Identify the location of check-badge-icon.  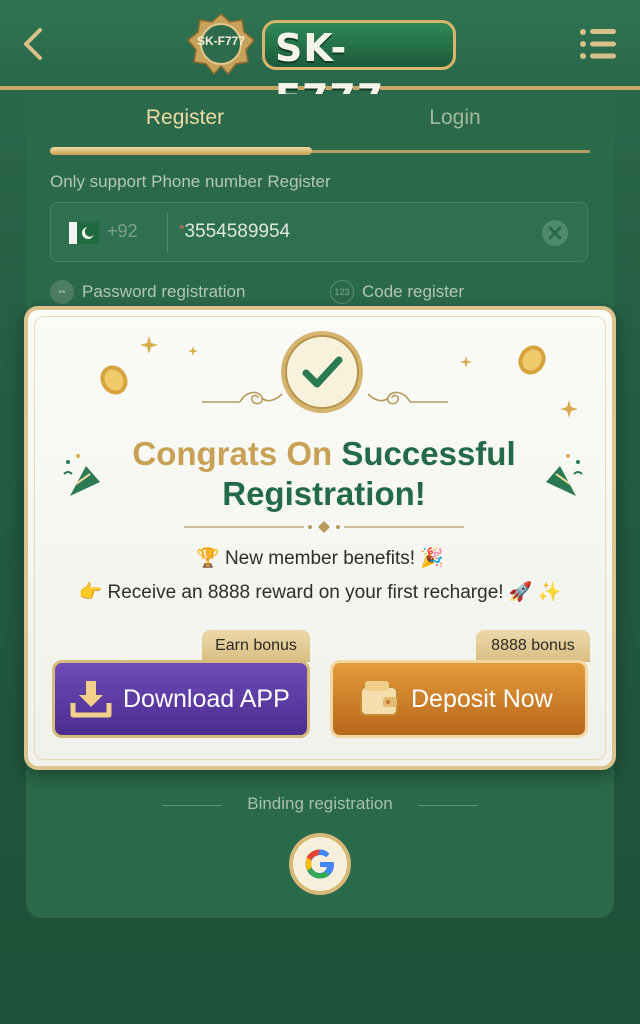
(322, 372).